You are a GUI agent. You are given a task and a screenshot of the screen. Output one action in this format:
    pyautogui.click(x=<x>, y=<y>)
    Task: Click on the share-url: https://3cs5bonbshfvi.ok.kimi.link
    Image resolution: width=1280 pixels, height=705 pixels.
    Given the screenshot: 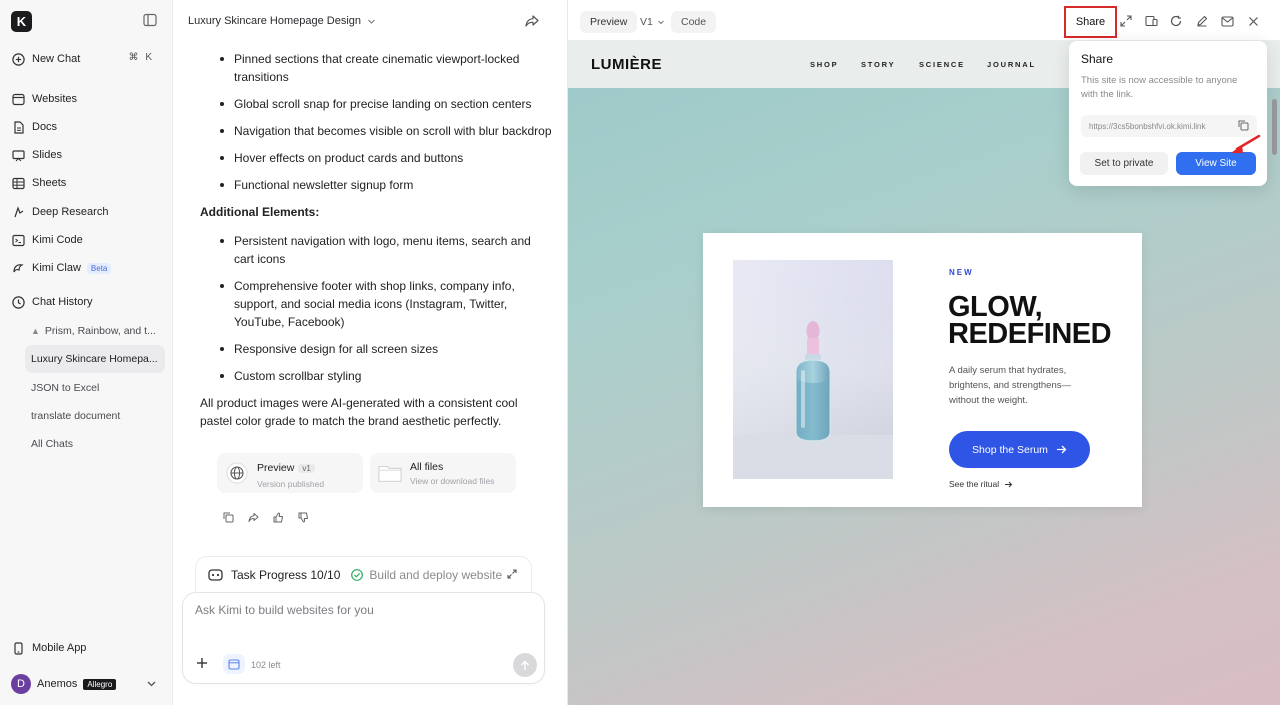 What is the action you would take?
    pyautogui.click(x=1147, y=126)
    